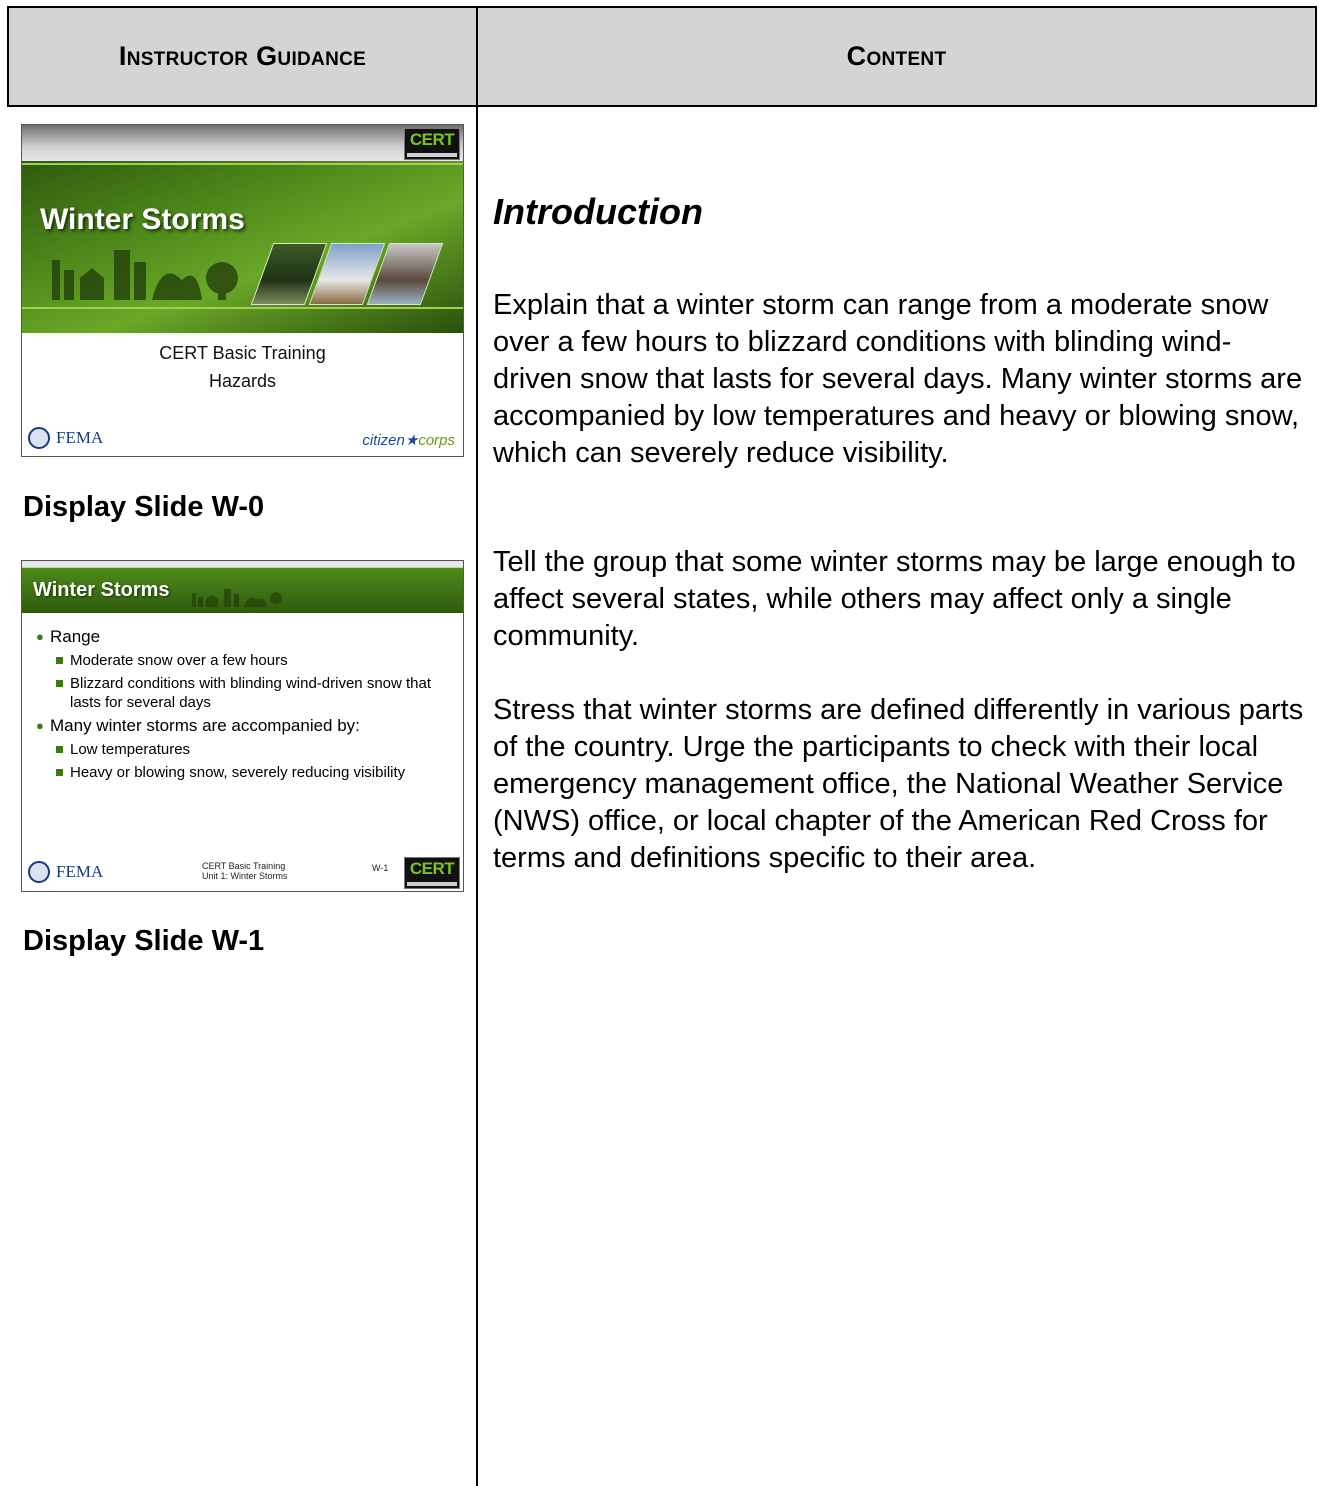  I want to click on list-item: Low temperatures, so click(256, 749).